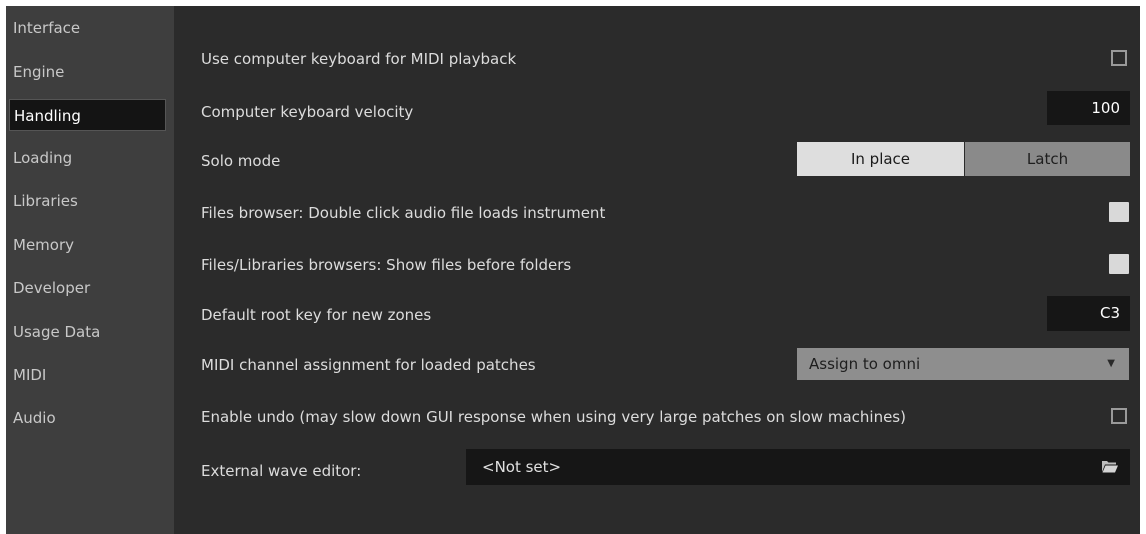 This screenshot has width=1146, height=534. I want to click on sidebar-item-handling: Handling, so click(87, 115).